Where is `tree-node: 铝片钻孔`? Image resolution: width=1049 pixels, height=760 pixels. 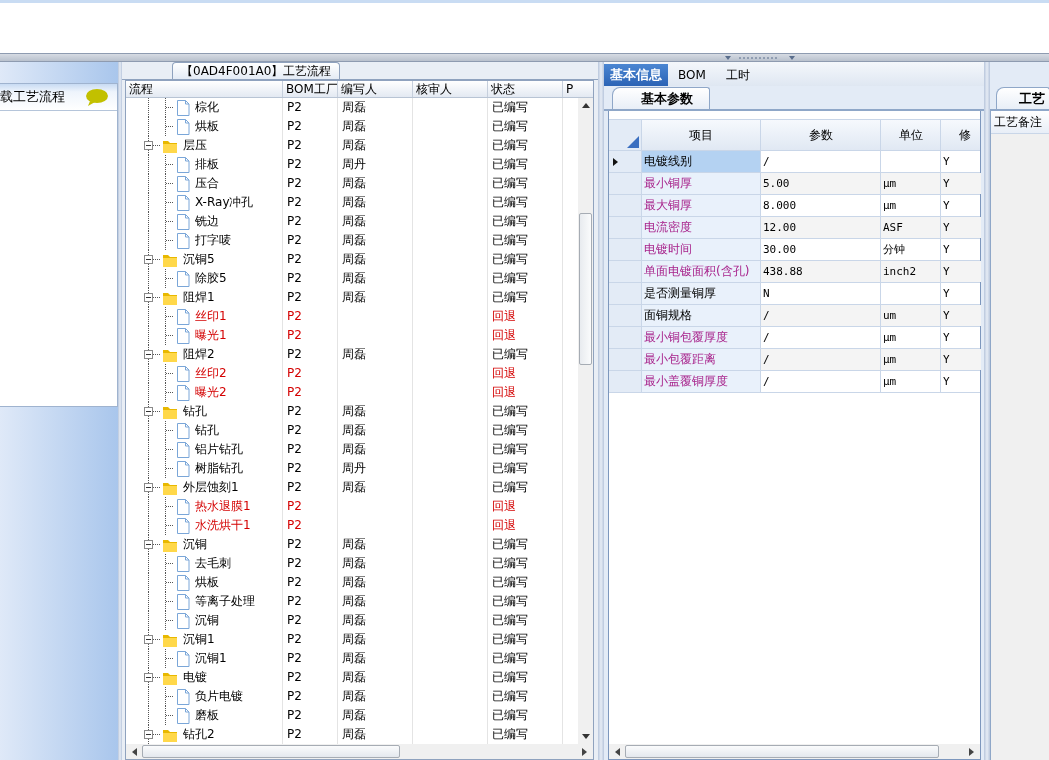 tree-node: 铝片钻孔 is located at coordinates (216, 449).